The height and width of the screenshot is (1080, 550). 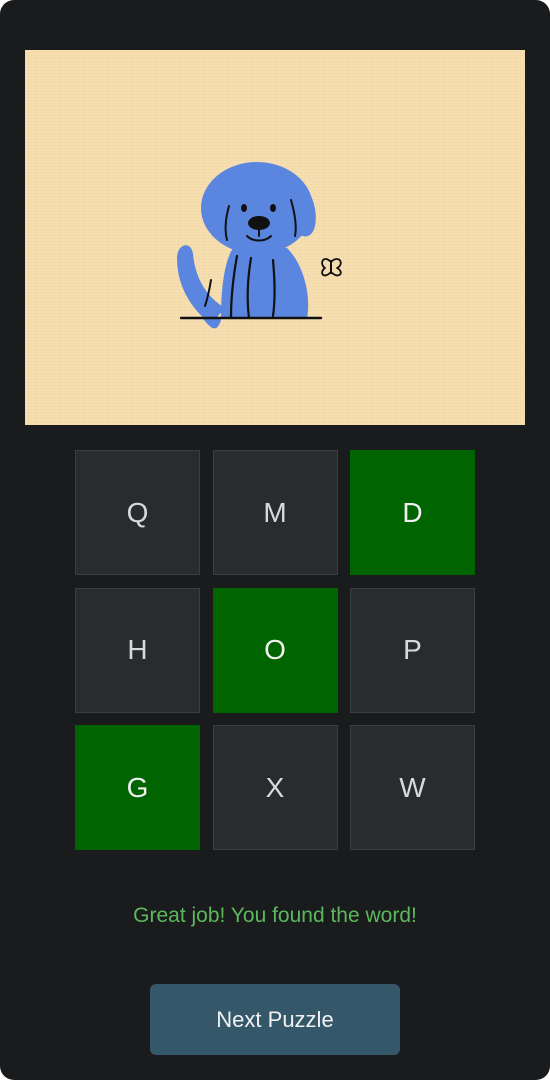 I want to click on letter-tile: O, so click(x=275, y=650).